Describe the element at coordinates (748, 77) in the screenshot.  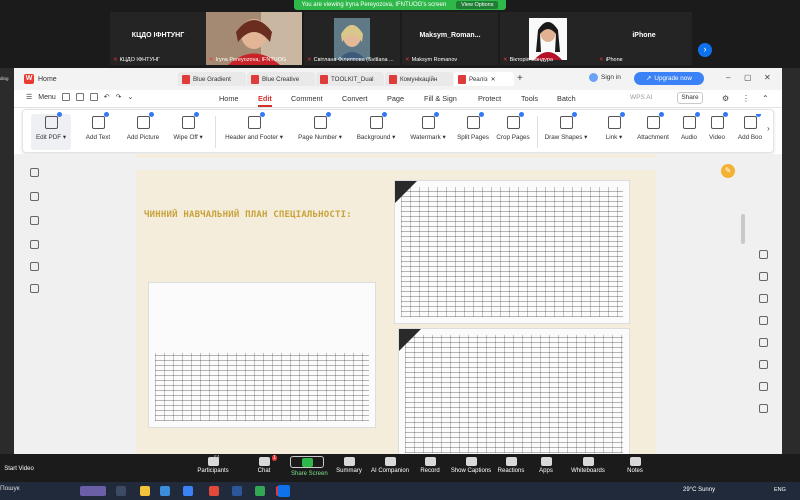
I see `maximize-icon: ▢` at that location.